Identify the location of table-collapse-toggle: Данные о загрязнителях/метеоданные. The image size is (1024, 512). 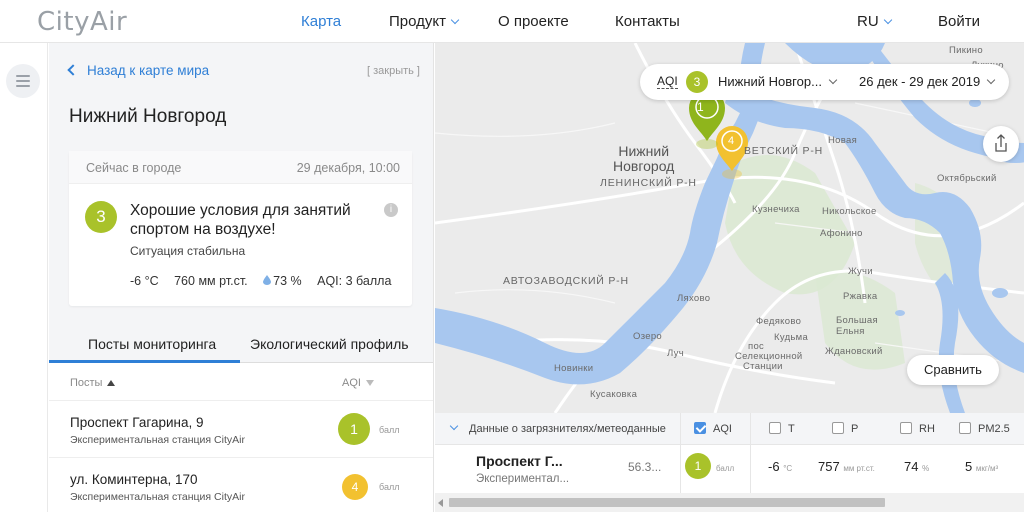
(557, 429).